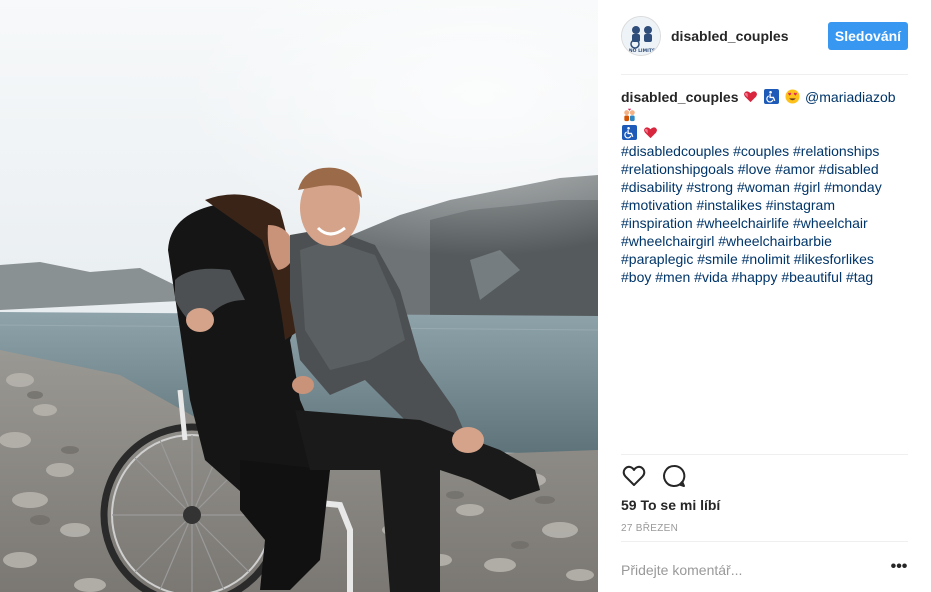 This screenshot has height=592, width=931. I want to click on comment-input, so click(746, 570).